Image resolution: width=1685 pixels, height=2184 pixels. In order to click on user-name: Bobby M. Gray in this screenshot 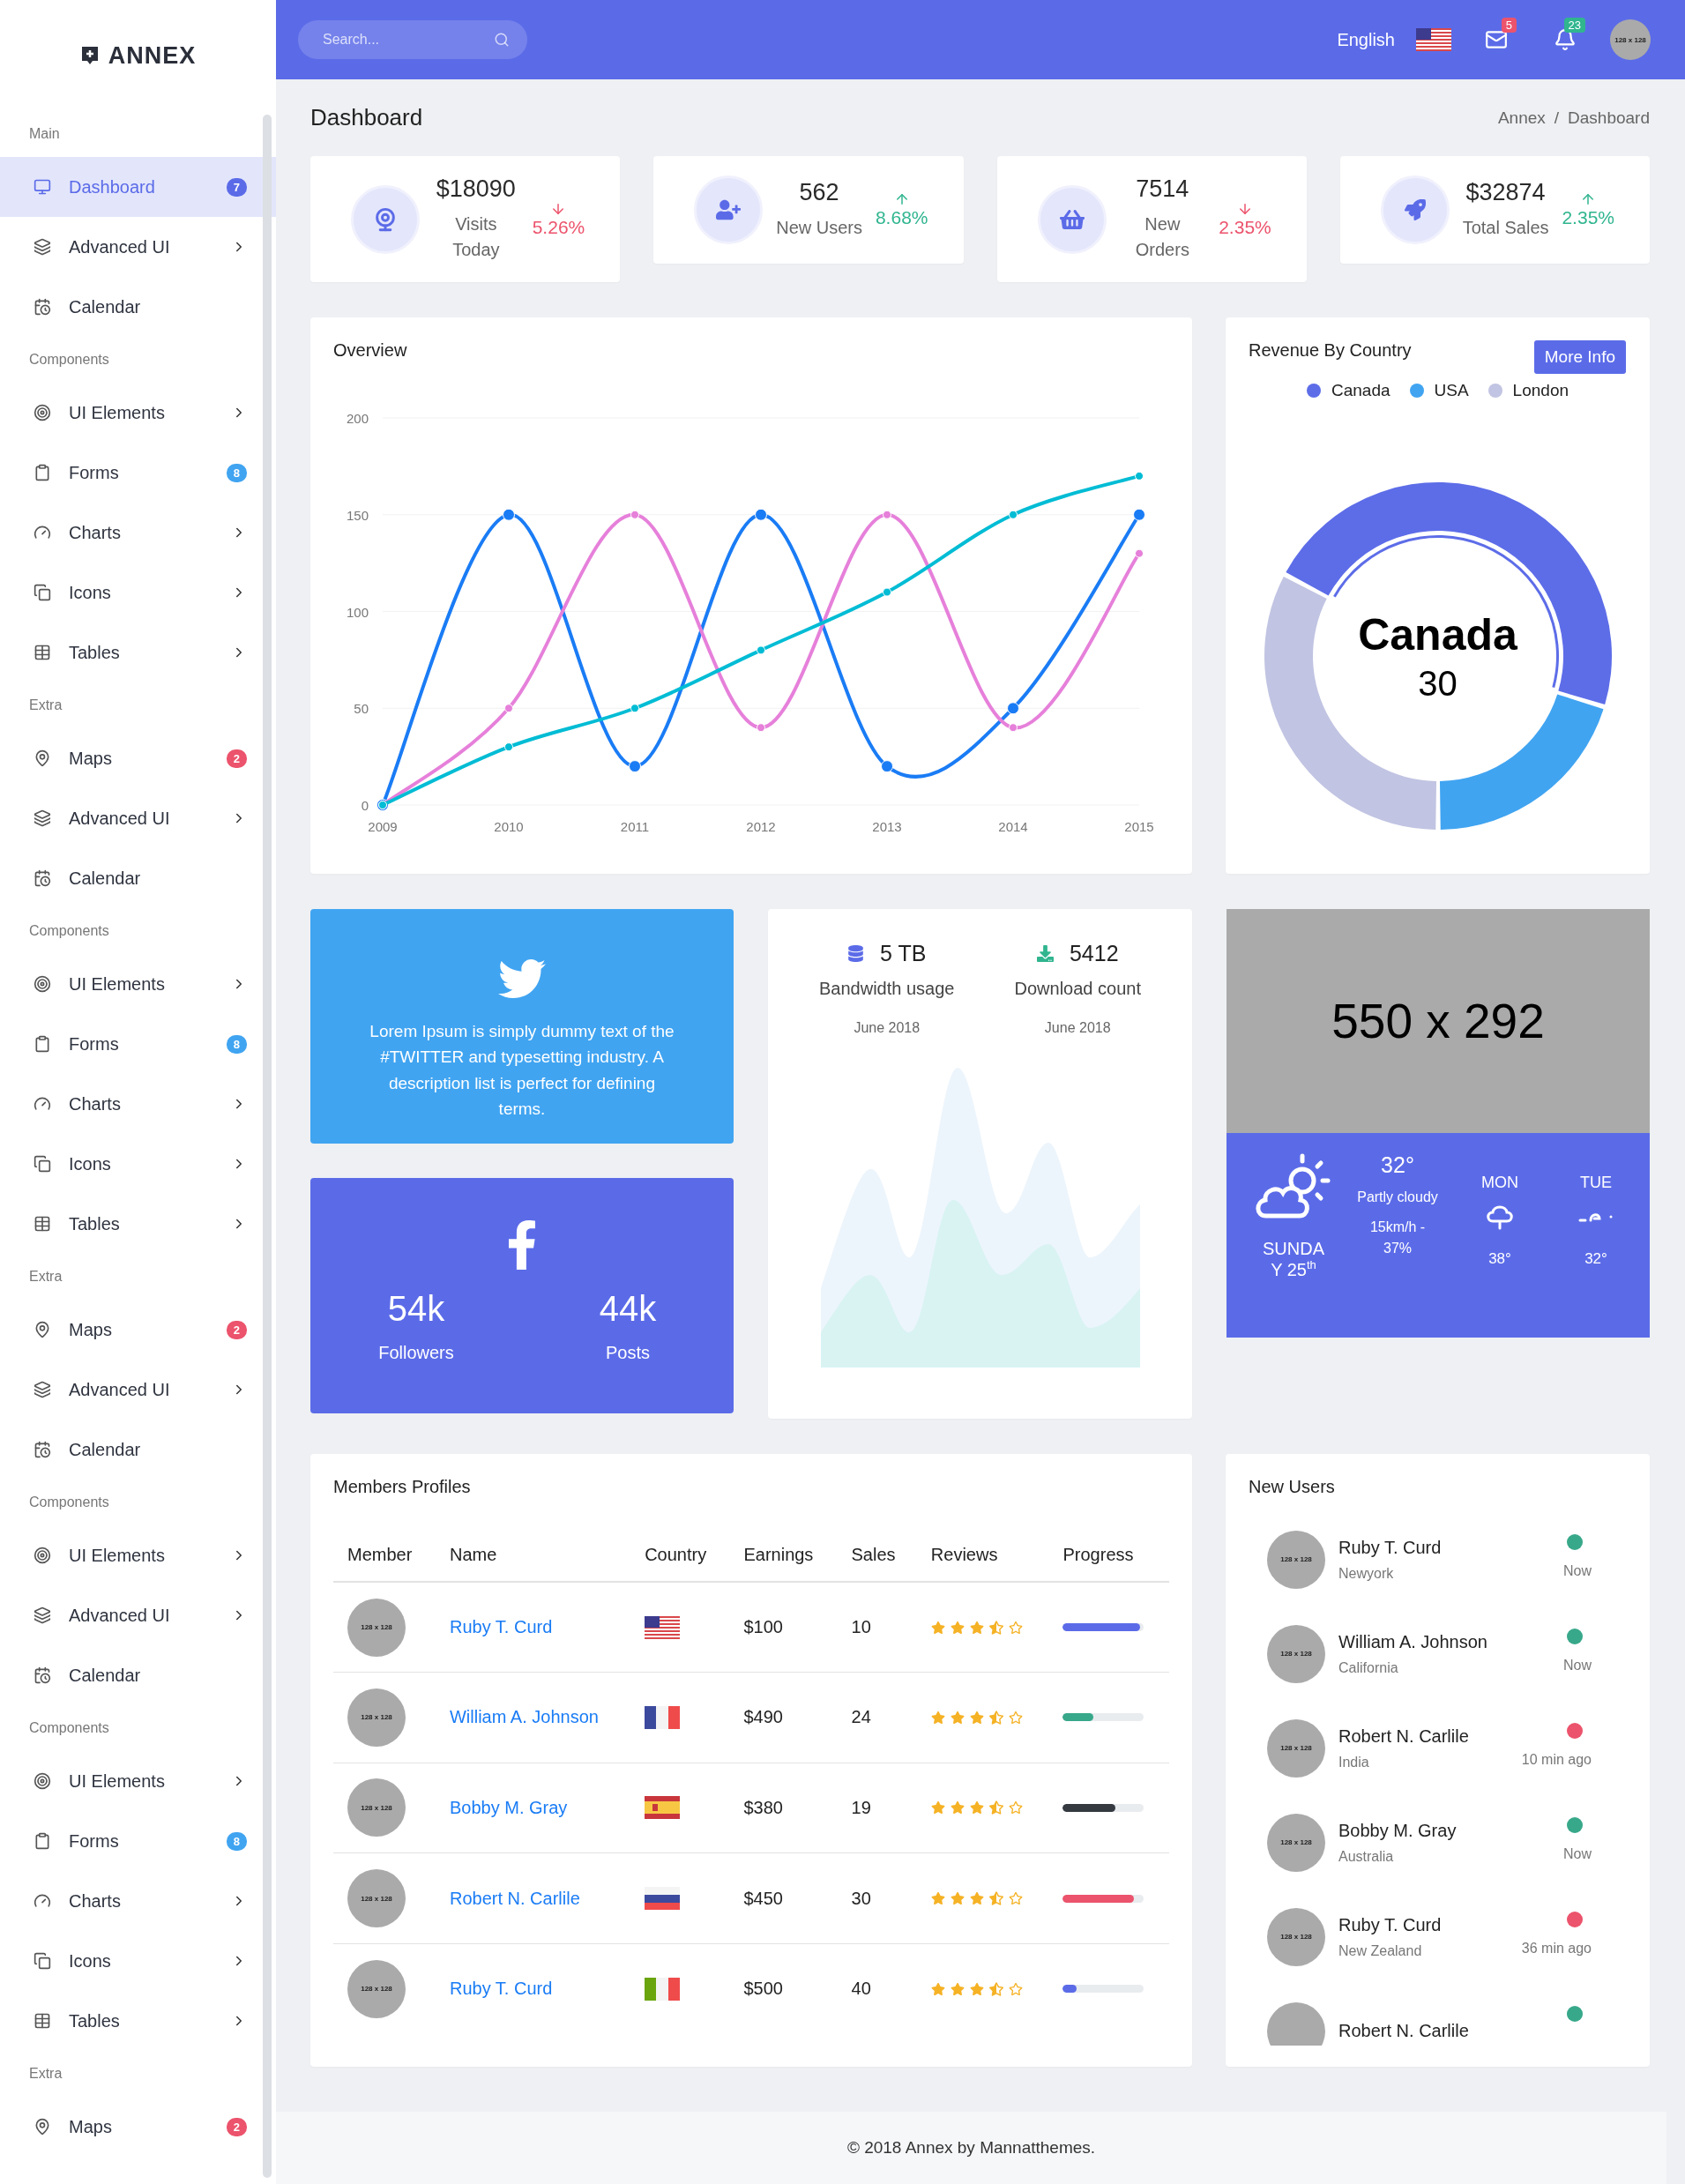, I will do `click(1398, 1830)`.